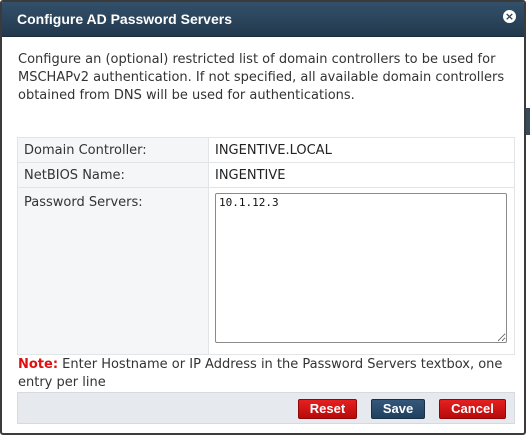 Image resolution: width=530 pixels, height=439 pixels. Describe the element at coordinates (113, 271) in the screenshot. I see `password-servers-label: Password Servers:` at that location.